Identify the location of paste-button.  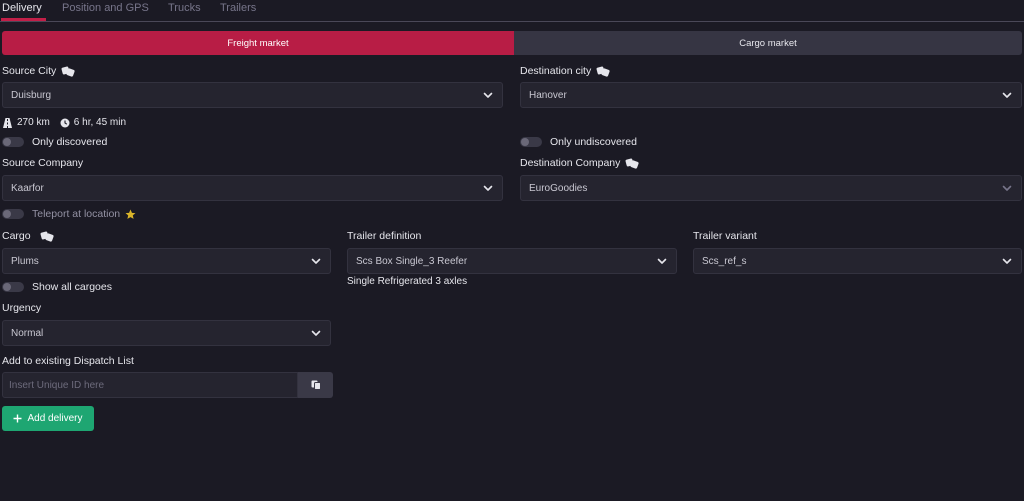
(315, 385).